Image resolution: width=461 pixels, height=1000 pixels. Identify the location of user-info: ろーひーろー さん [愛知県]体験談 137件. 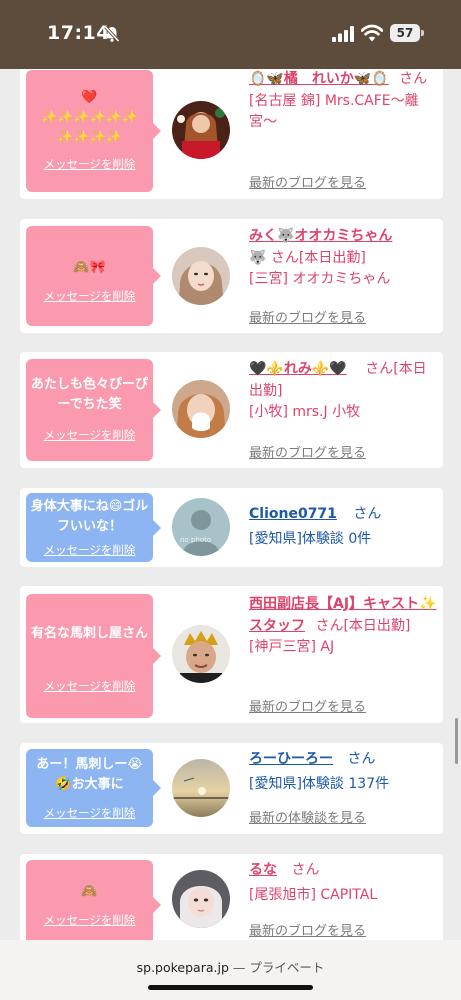
(343, 772).